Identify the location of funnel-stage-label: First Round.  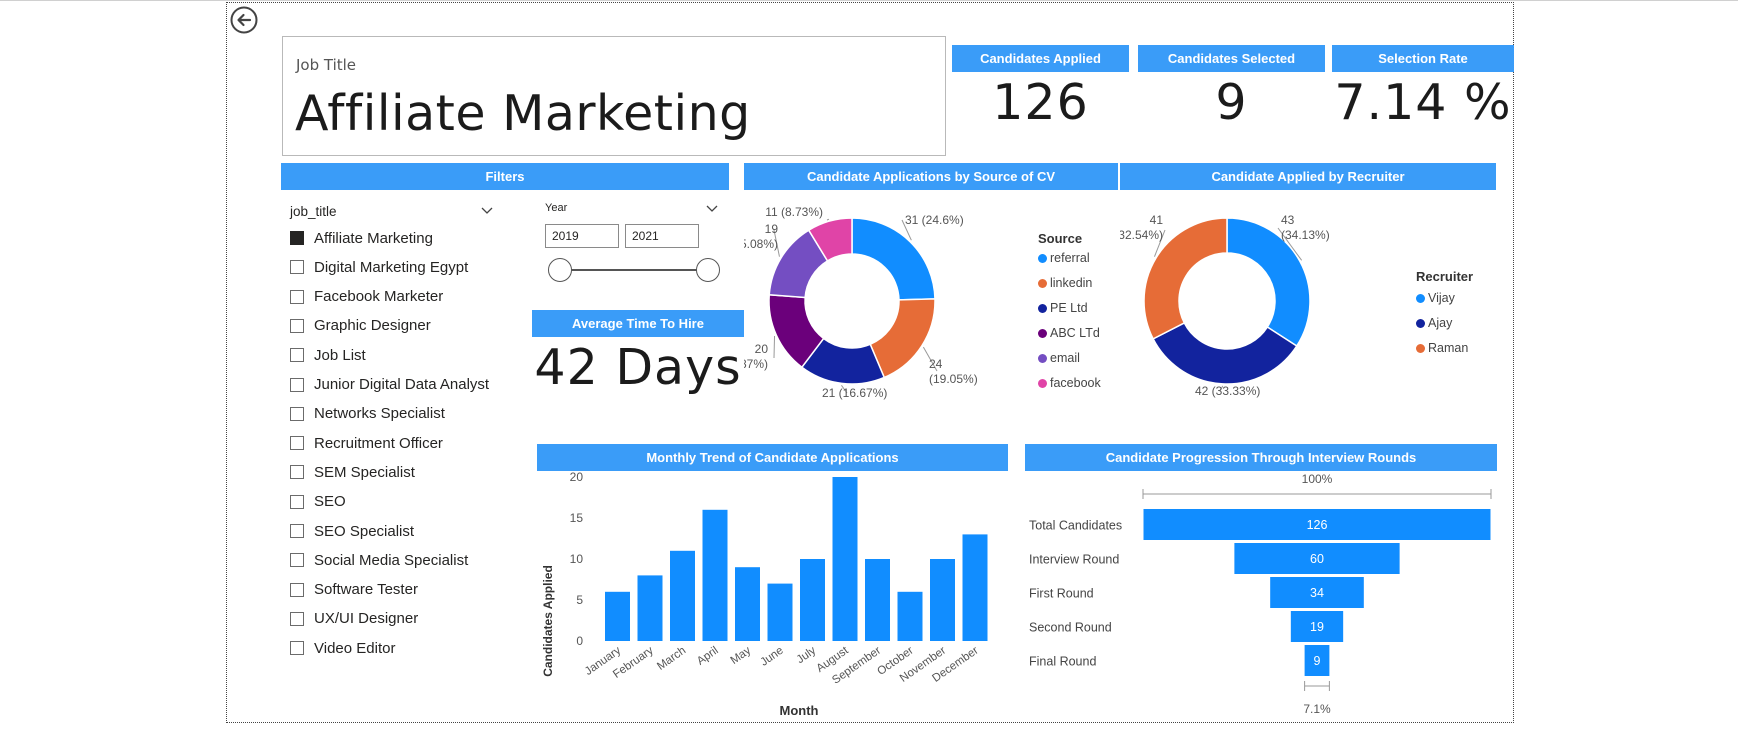
(1061, 594).